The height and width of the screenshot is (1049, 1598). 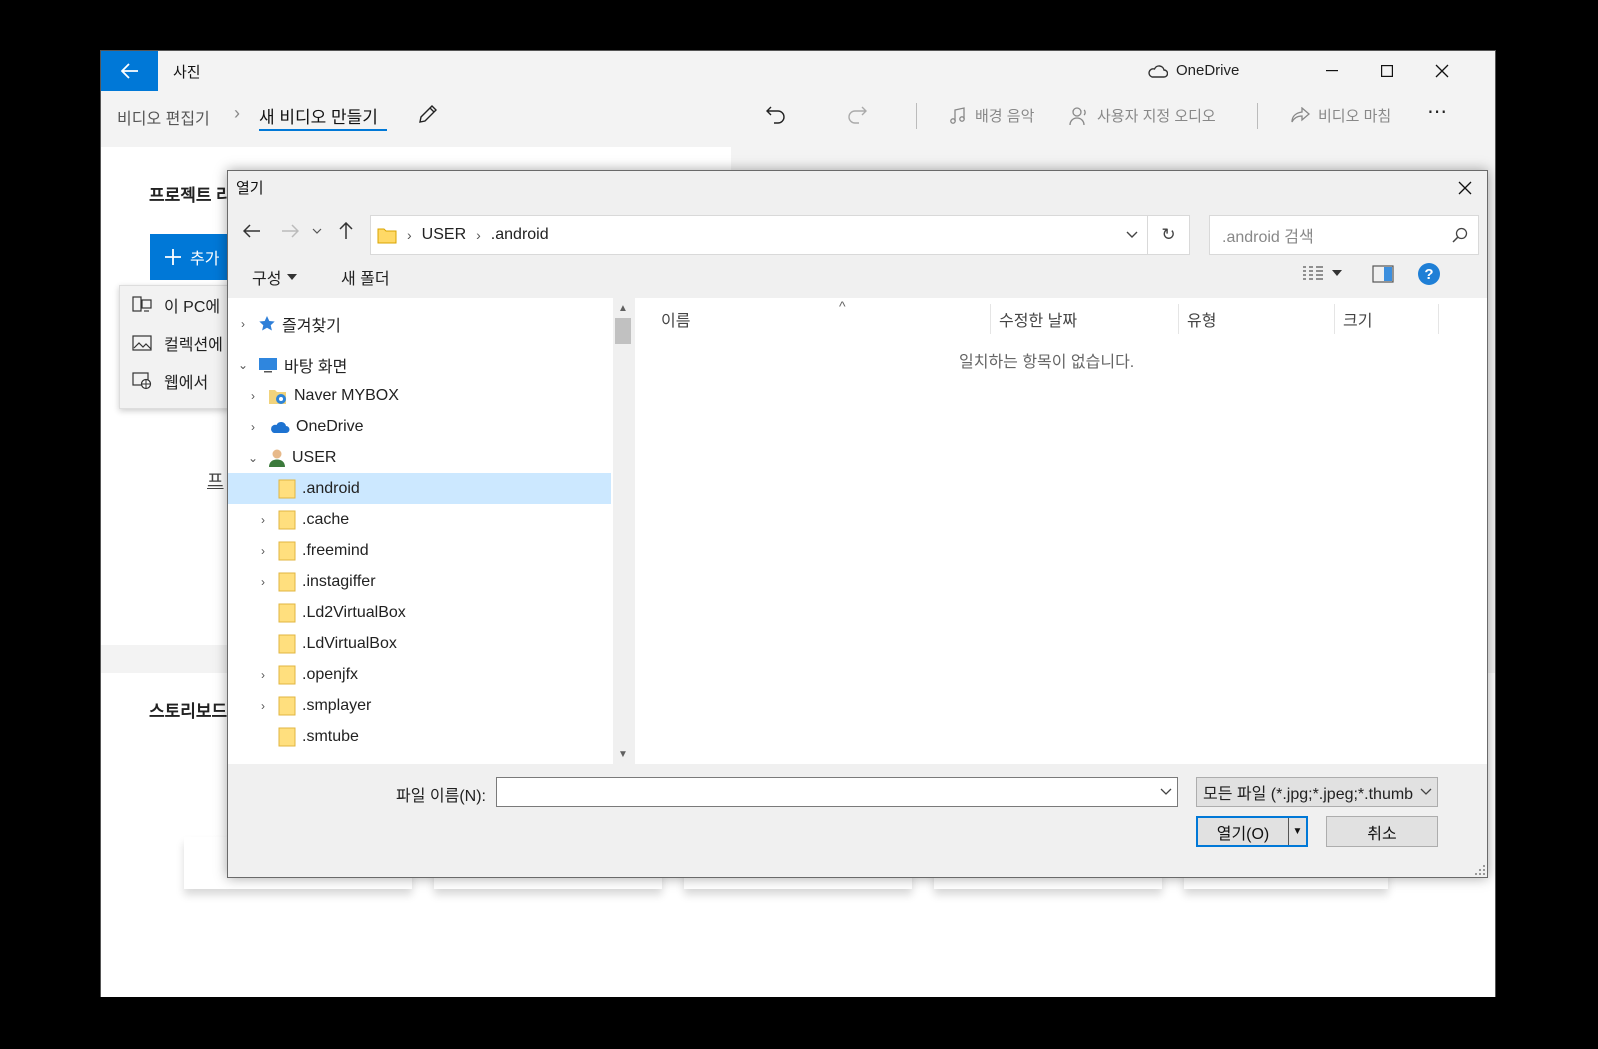 I want to click on tree-item-user: ⌄ USER, so click(x=419, y=457).